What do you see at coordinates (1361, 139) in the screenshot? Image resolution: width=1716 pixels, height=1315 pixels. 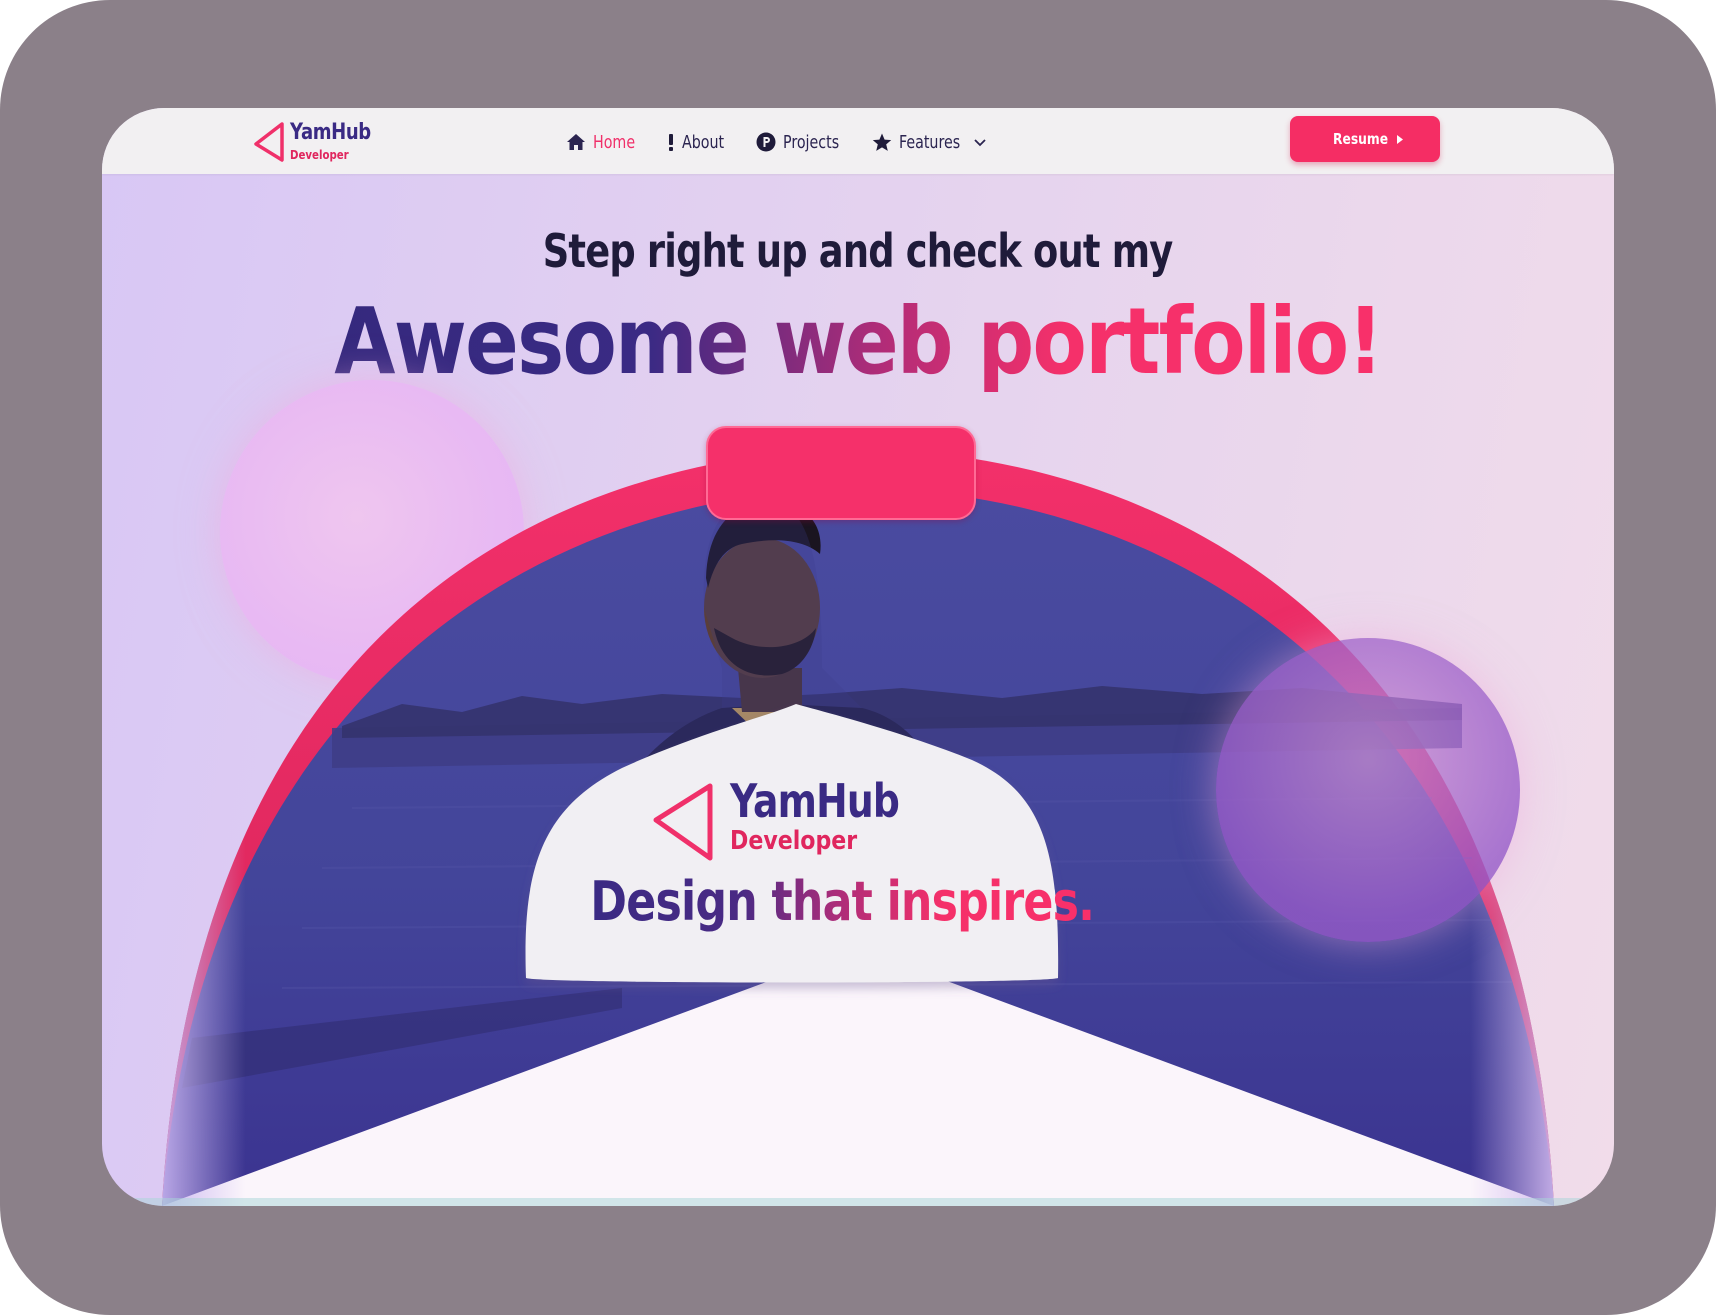 I see `resume-button-label: Resume` at bounding box center [1361, 139].